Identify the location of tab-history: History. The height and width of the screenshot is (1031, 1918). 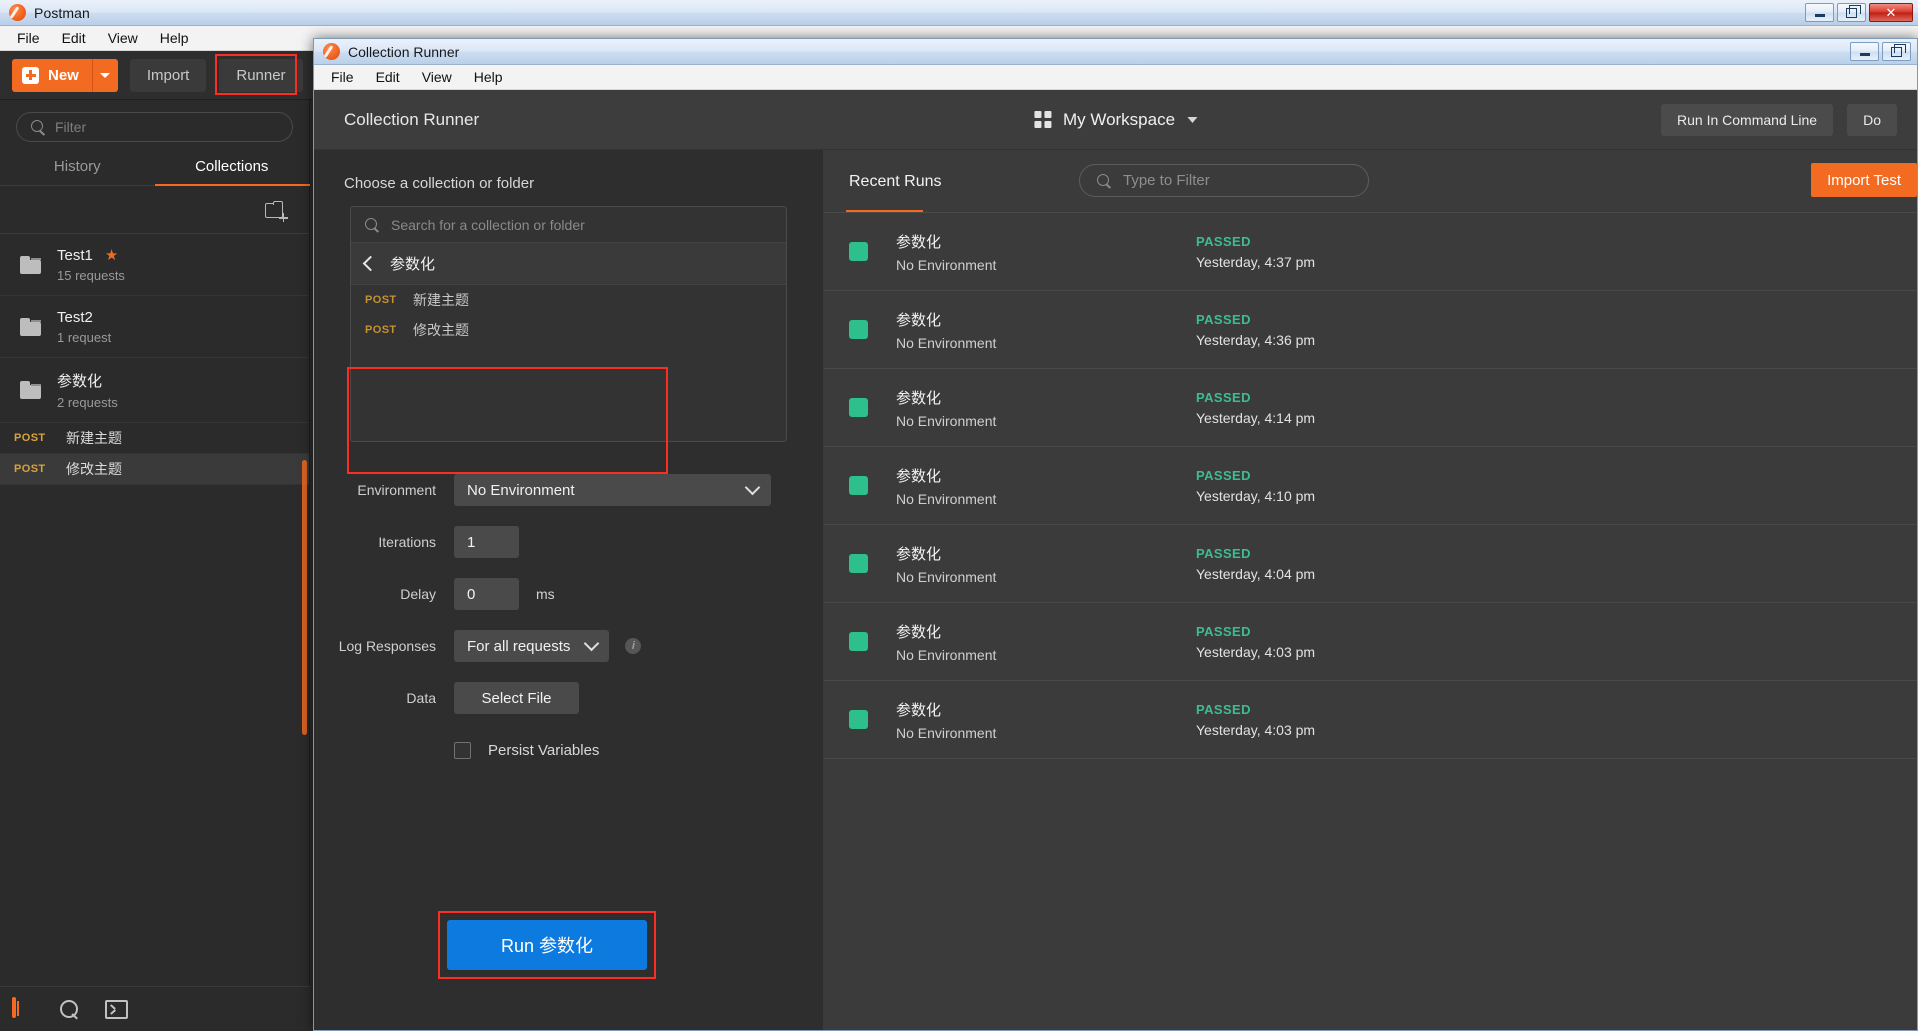
(77, 172).